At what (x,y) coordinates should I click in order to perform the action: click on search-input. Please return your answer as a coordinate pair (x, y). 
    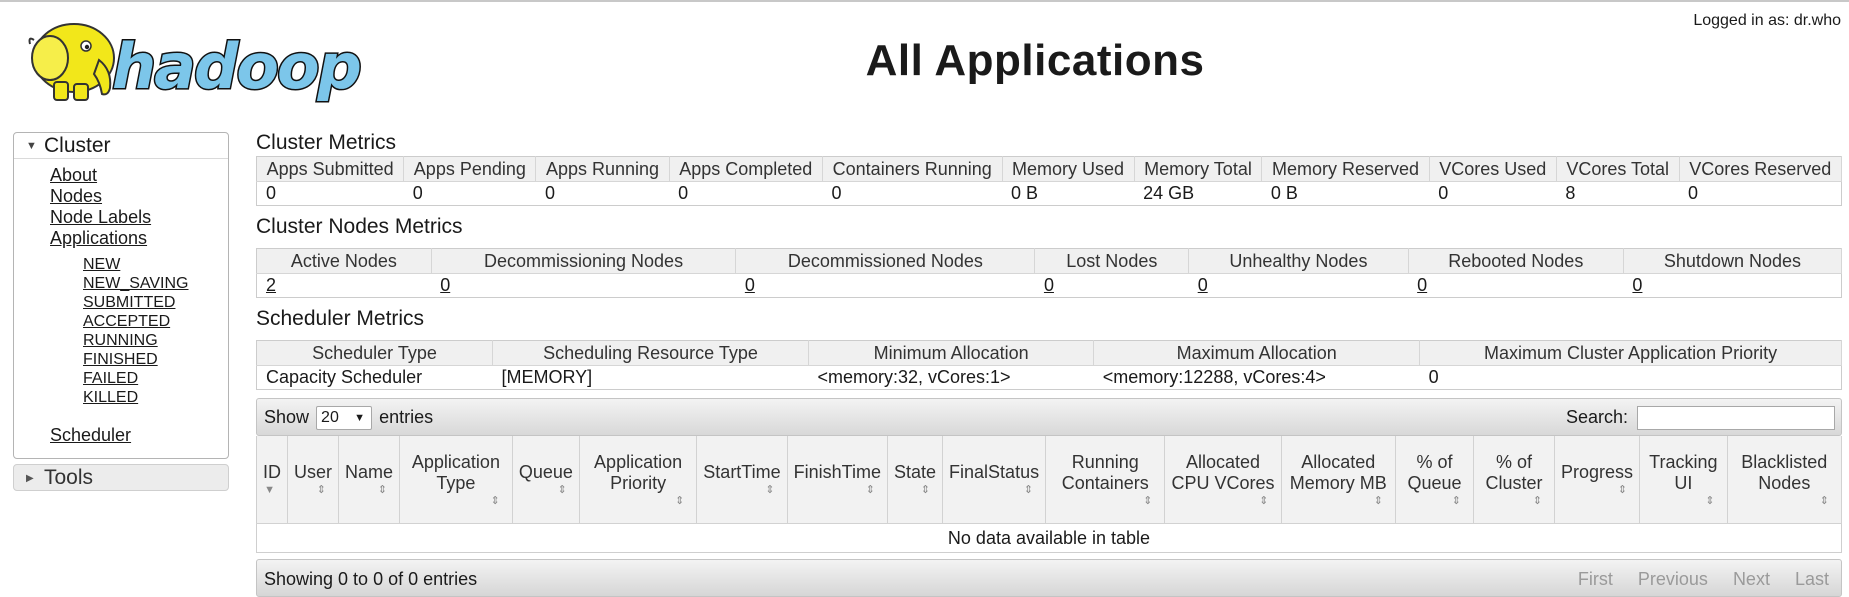
    Looking at the image, I should click on (1736, 418).